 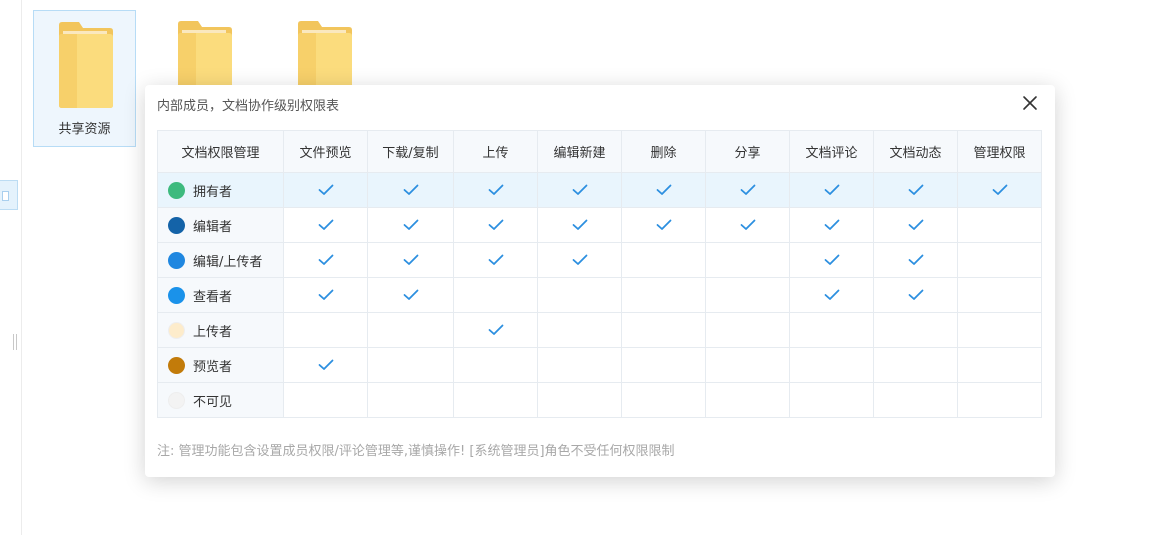 I want to click on role-cell: 不可见, so click(x=220, y=400).